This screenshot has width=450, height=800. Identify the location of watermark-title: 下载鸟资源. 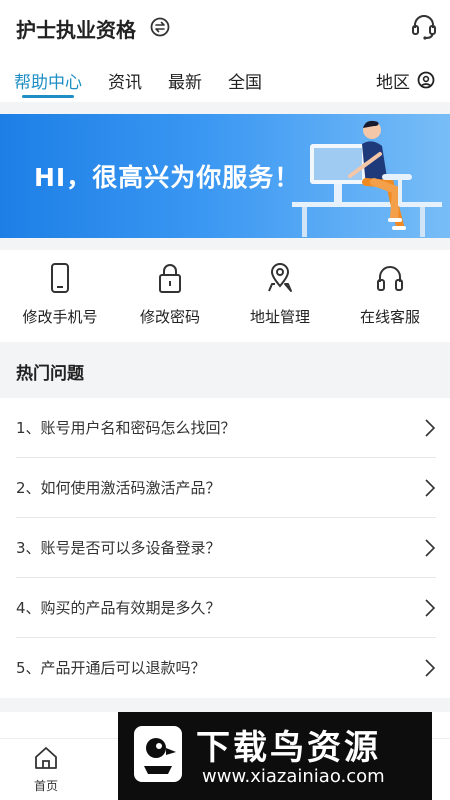
(288, 748).